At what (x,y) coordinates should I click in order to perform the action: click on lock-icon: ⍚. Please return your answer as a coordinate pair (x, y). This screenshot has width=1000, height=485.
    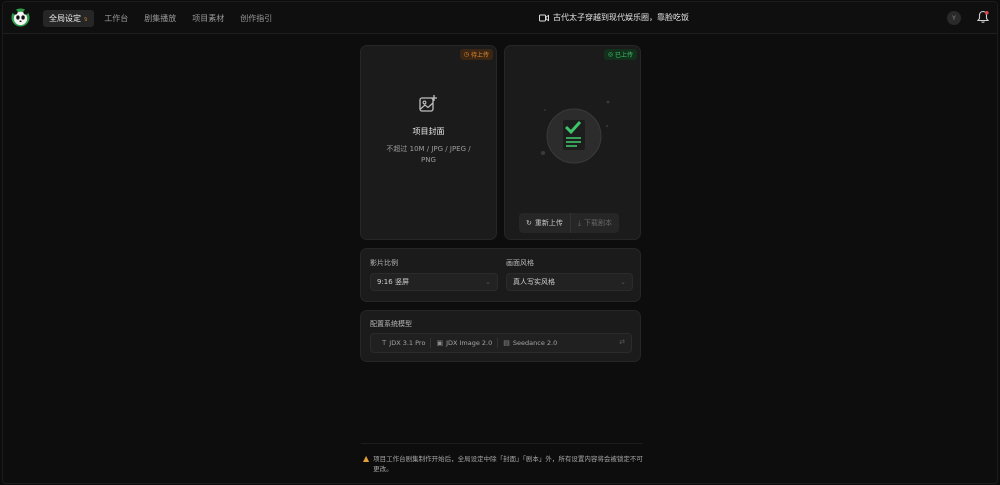
    Looking at the image, I should click on (86, 18).